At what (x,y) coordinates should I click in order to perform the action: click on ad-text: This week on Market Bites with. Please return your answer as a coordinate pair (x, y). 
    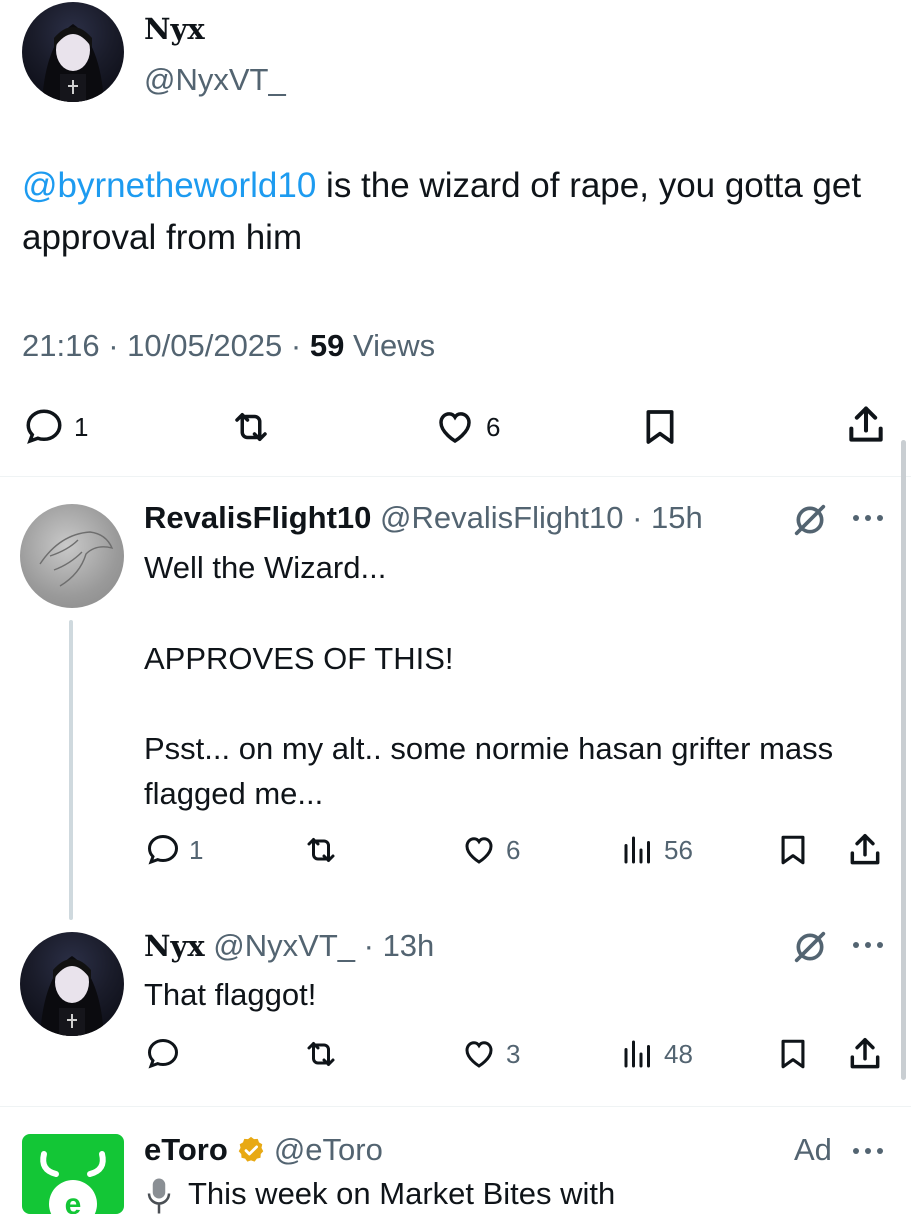
    Looking at the image, I should click on (379, 1196).